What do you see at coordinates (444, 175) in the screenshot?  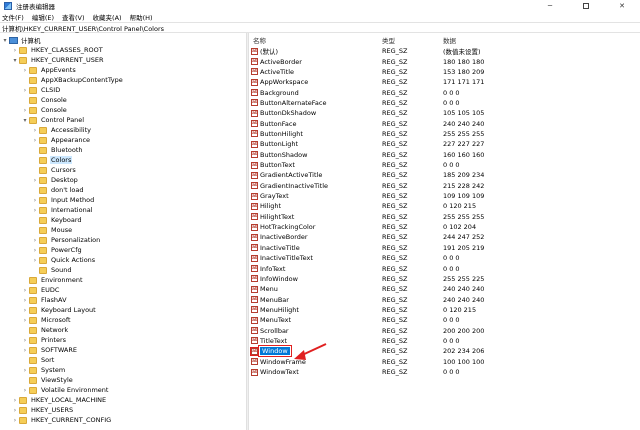 I see `value-row: ab GradientActiveTitle REG_SZ 185 209 234` at bounding box center [444, 175].